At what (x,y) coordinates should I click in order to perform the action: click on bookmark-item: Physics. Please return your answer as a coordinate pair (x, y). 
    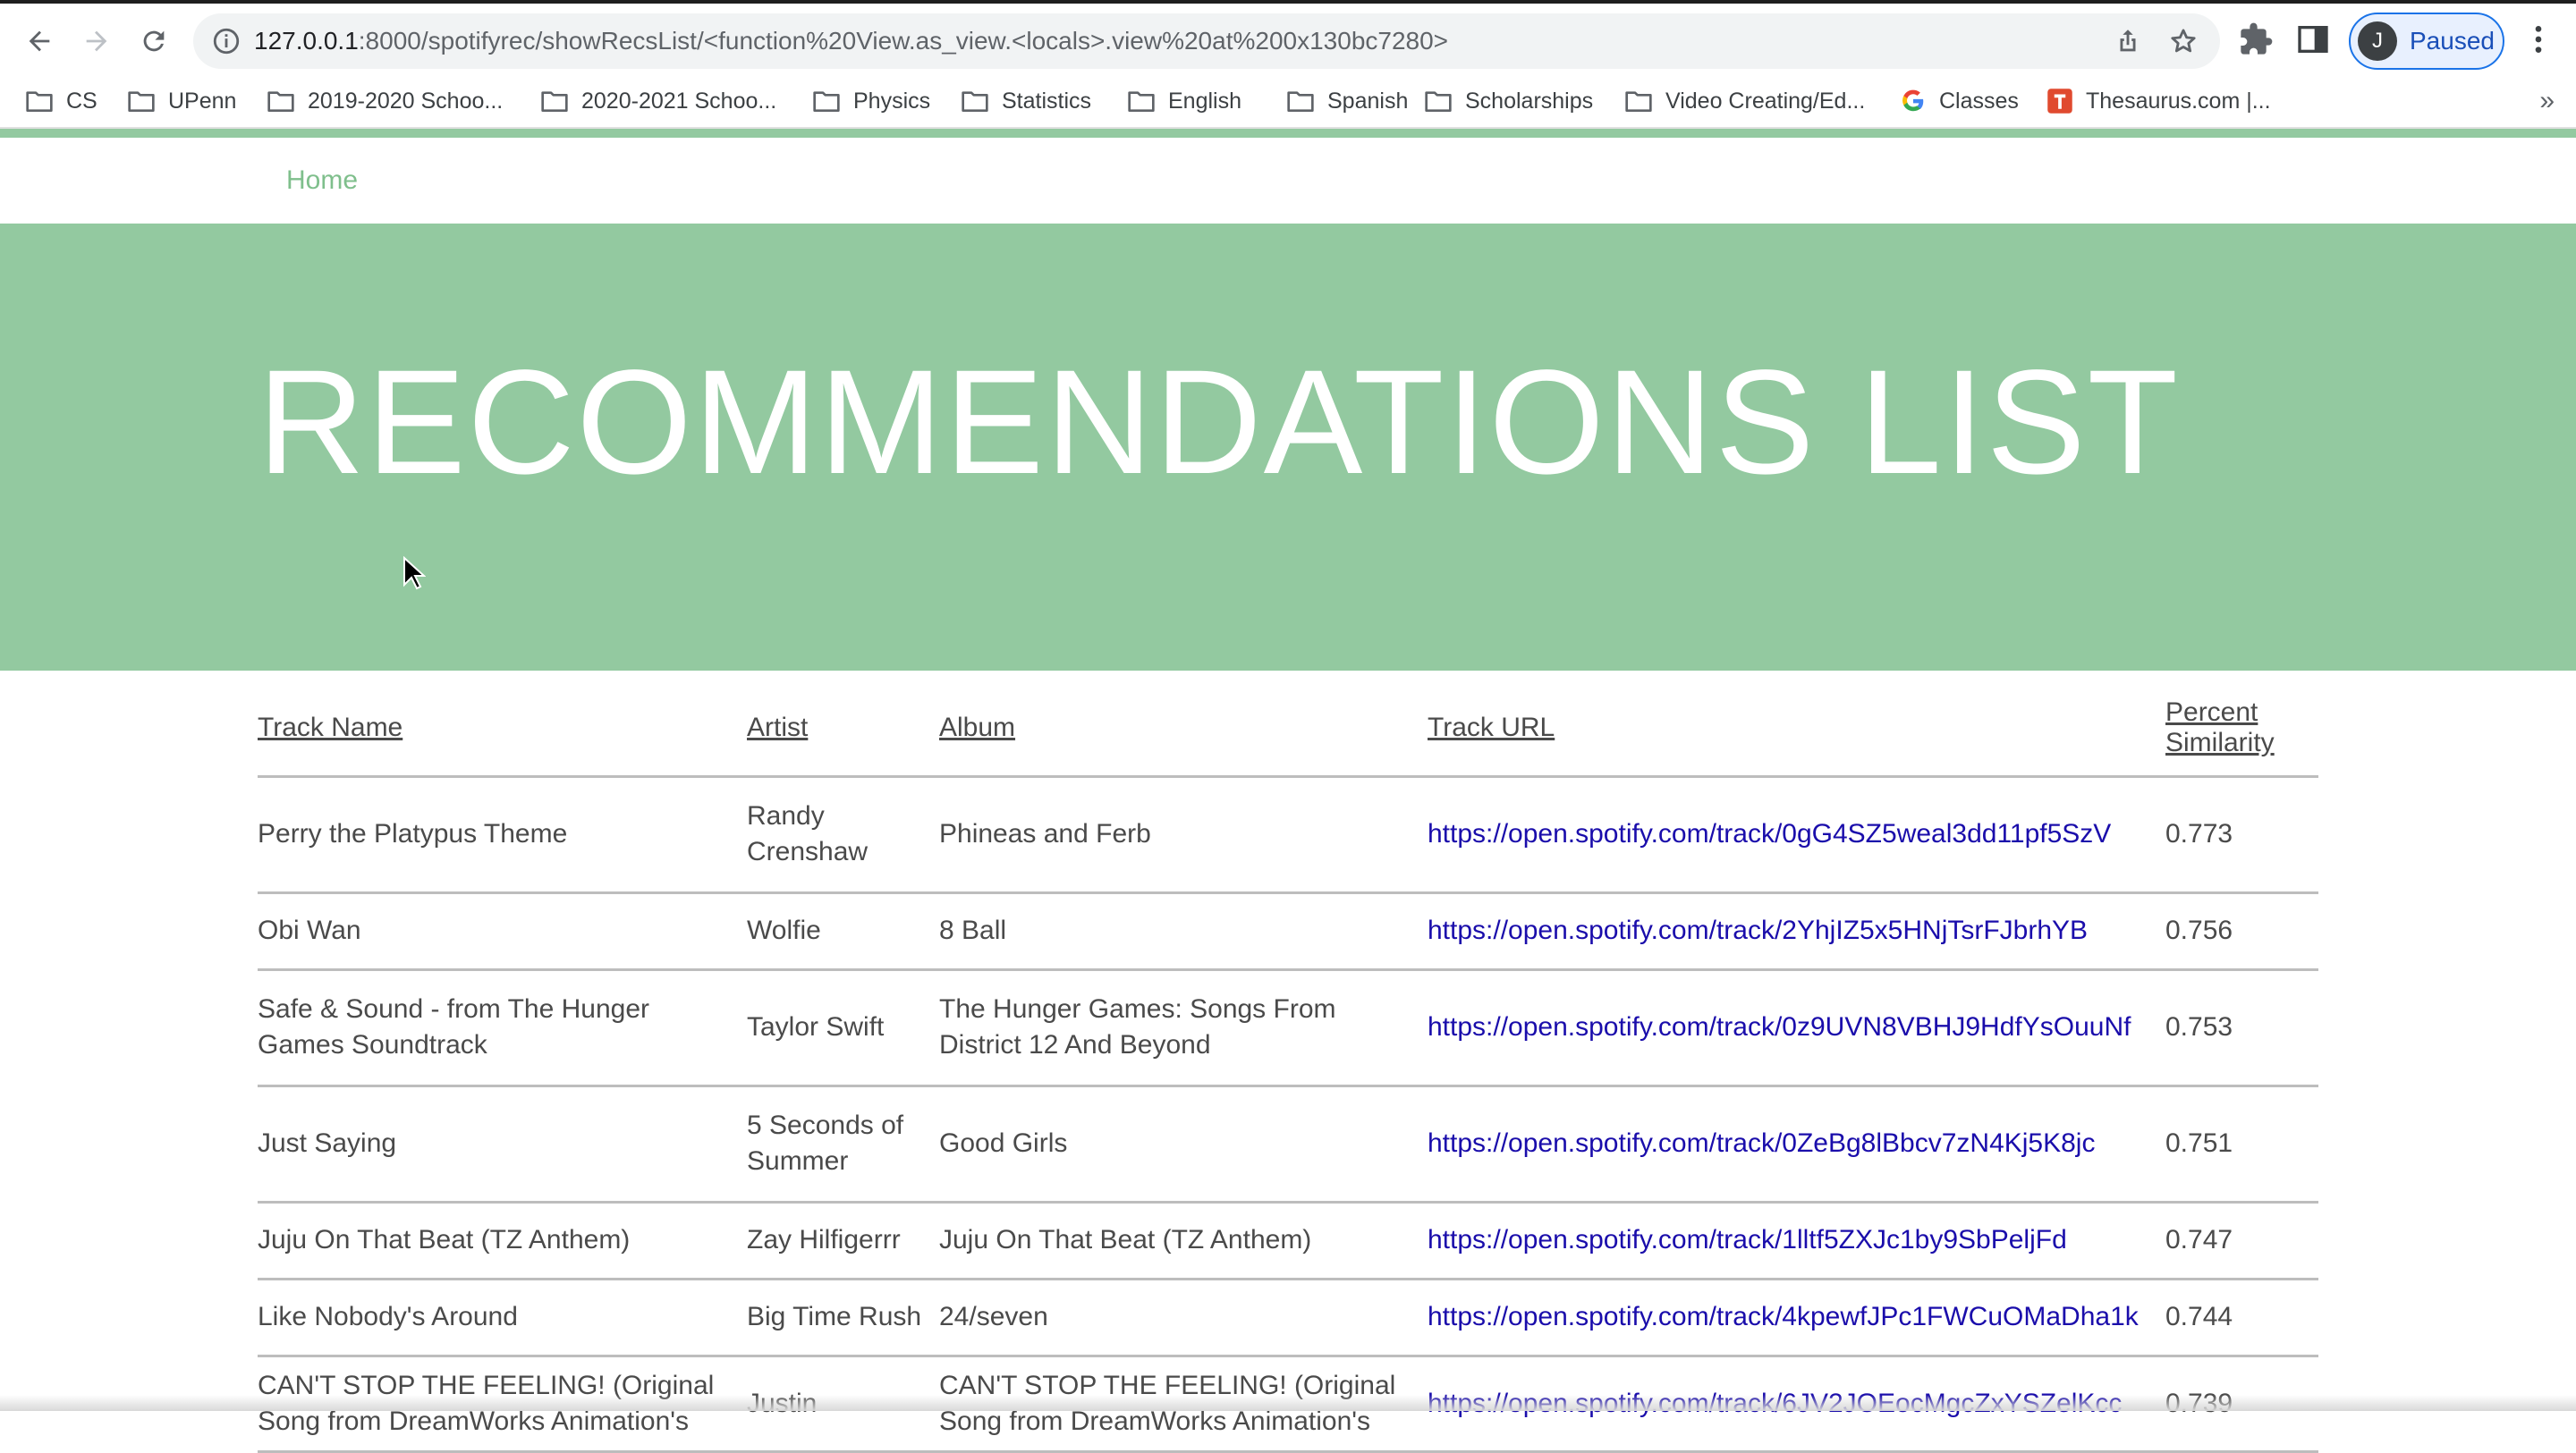
    Looking at the image, I should click on (871, 101).